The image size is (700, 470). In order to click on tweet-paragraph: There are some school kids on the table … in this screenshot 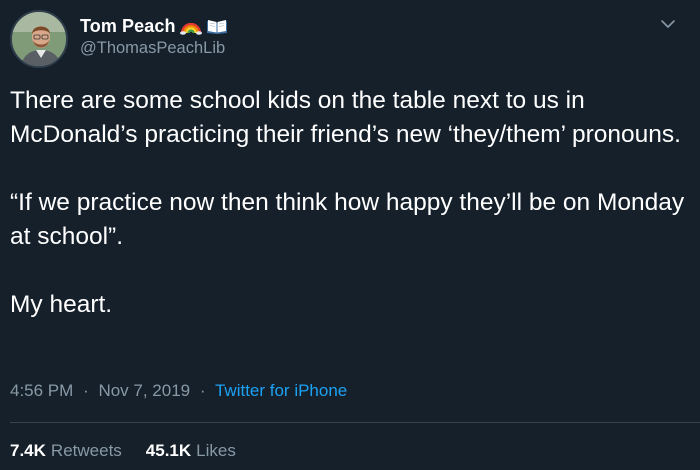, I will do `click(345, 117)`.